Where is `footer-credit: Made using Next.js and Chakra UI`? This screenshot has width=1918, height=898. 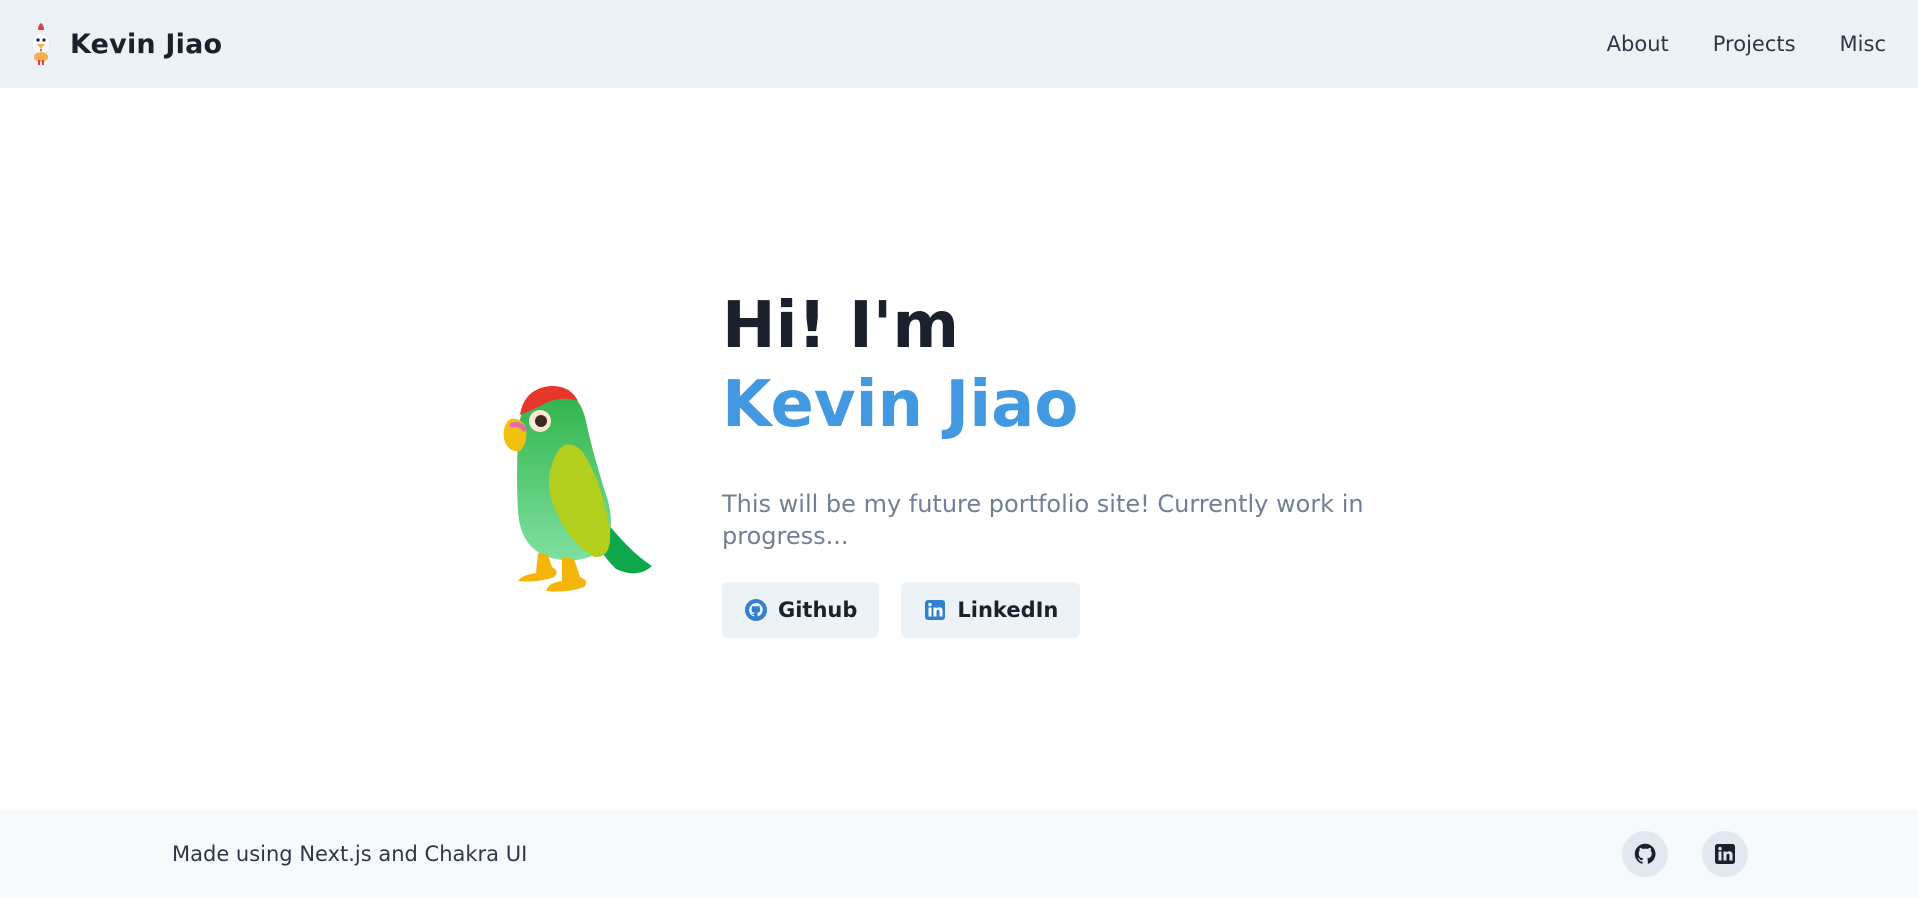 footer-credit: Made using Next.js and Chakra UI is located at coordinates (350, 854).